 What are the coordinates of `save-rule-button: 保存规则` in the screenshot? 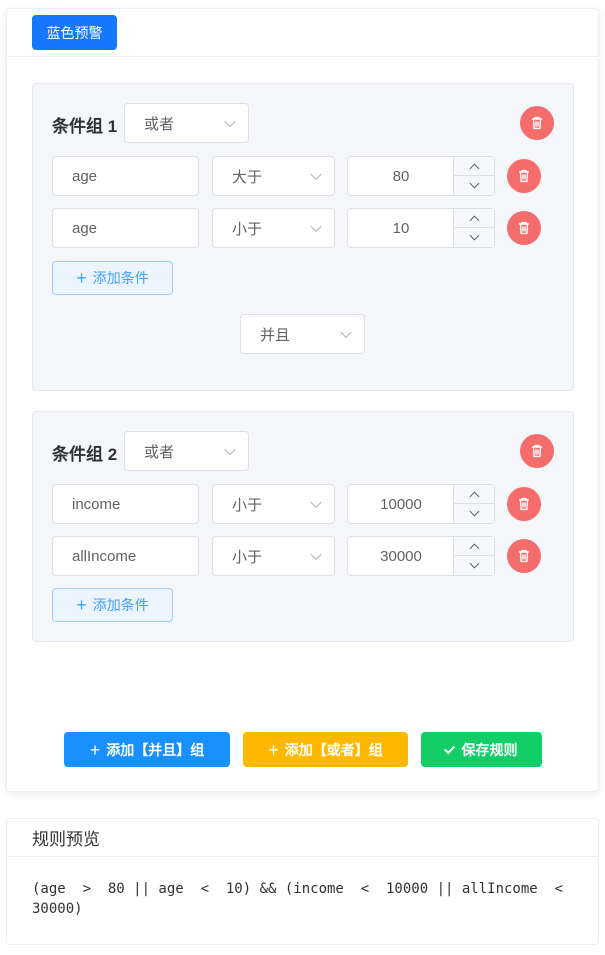 It's located at (481, 749).